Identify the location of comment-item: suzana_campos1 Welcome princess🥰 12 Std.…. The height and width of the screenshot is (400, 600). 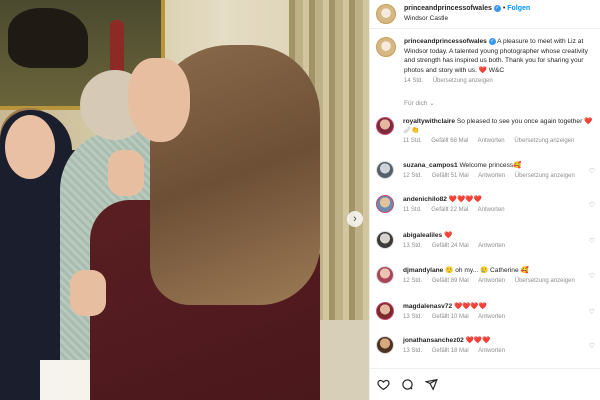
(485, 171).